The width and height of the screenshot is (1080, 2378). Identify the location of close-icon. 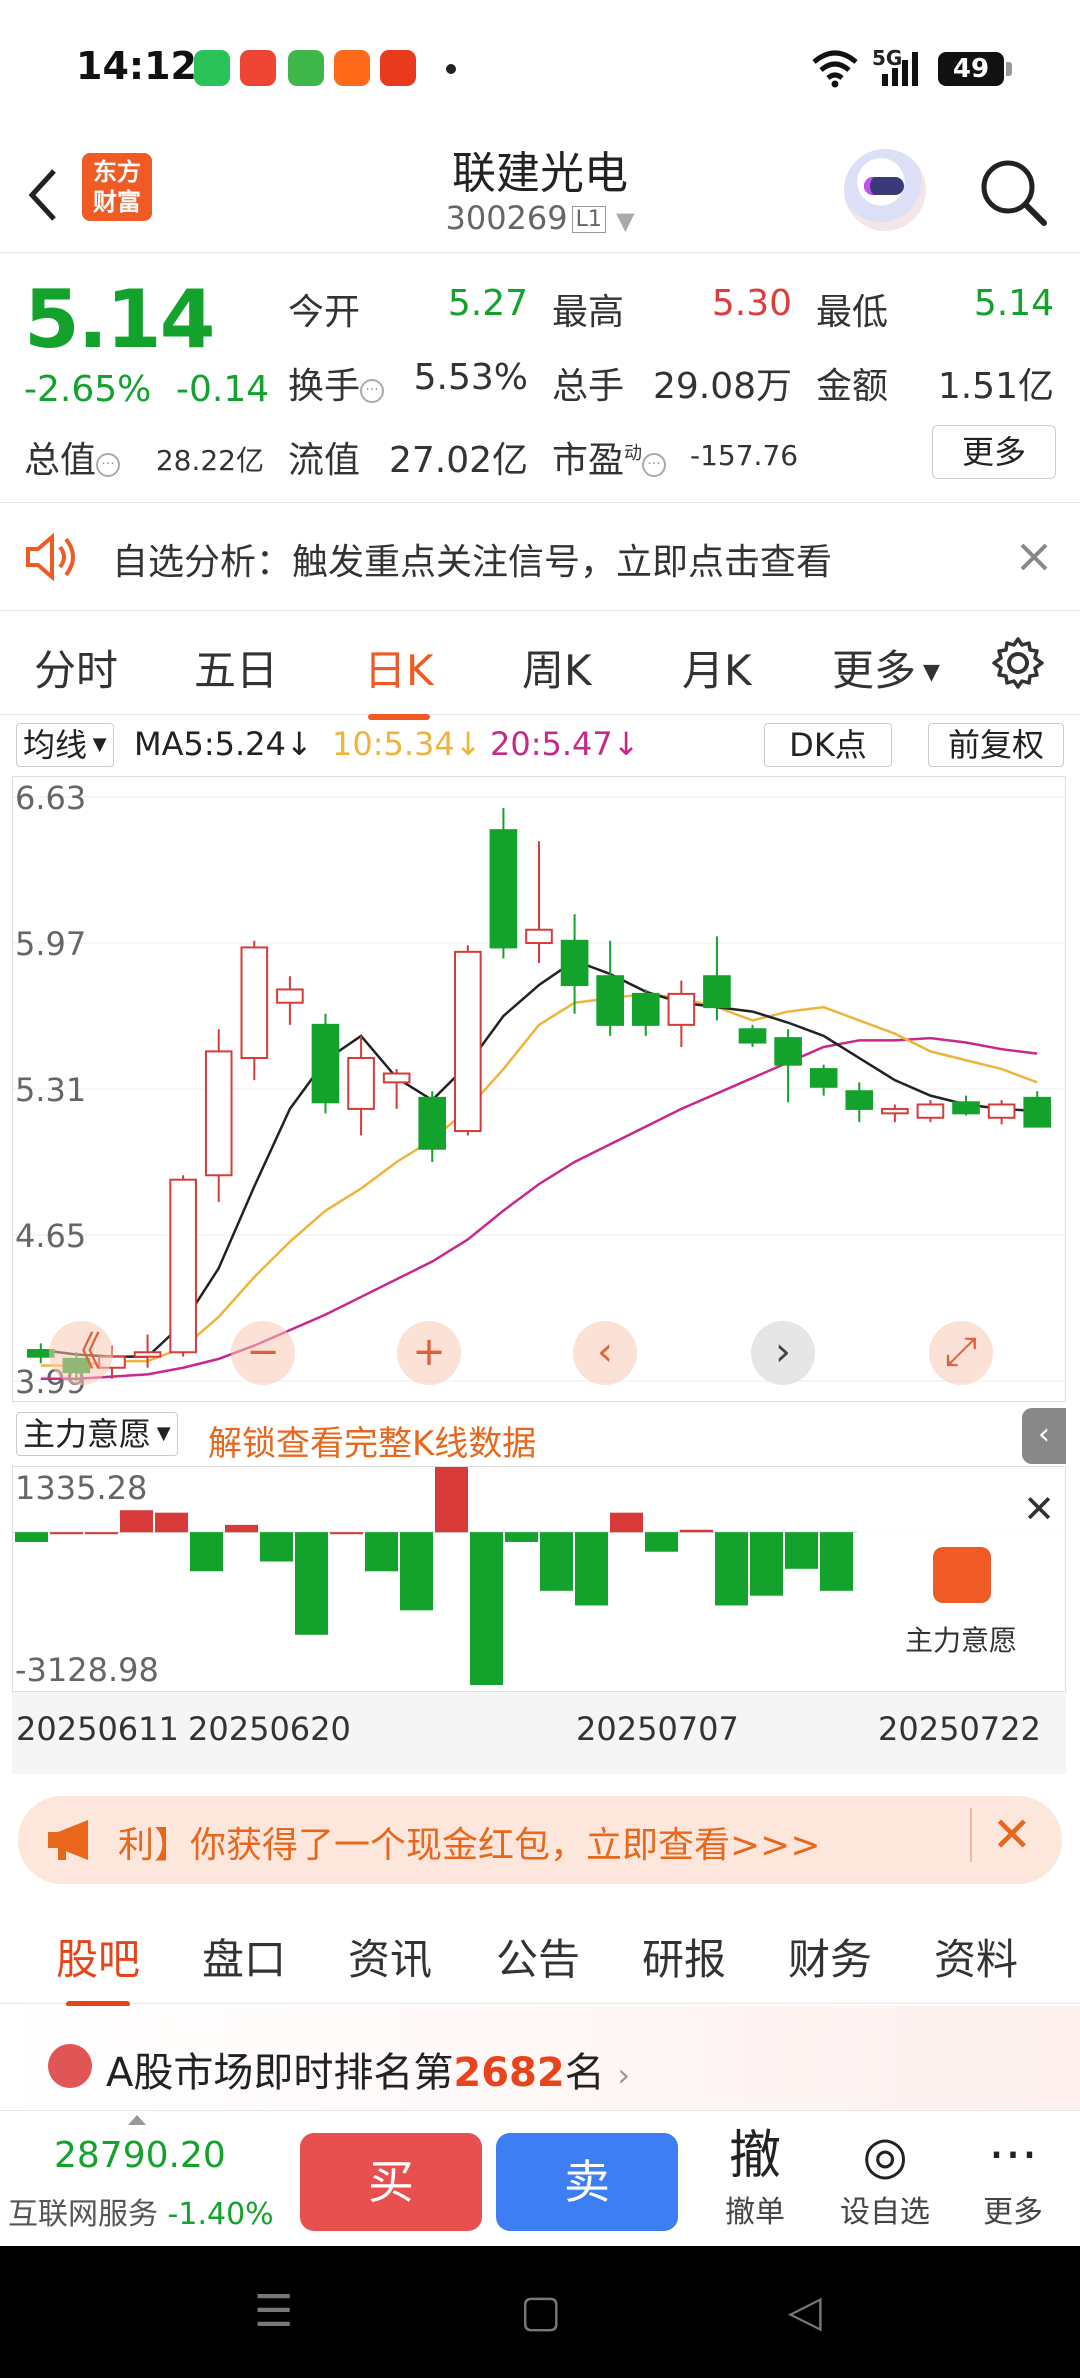
(1034, 557).